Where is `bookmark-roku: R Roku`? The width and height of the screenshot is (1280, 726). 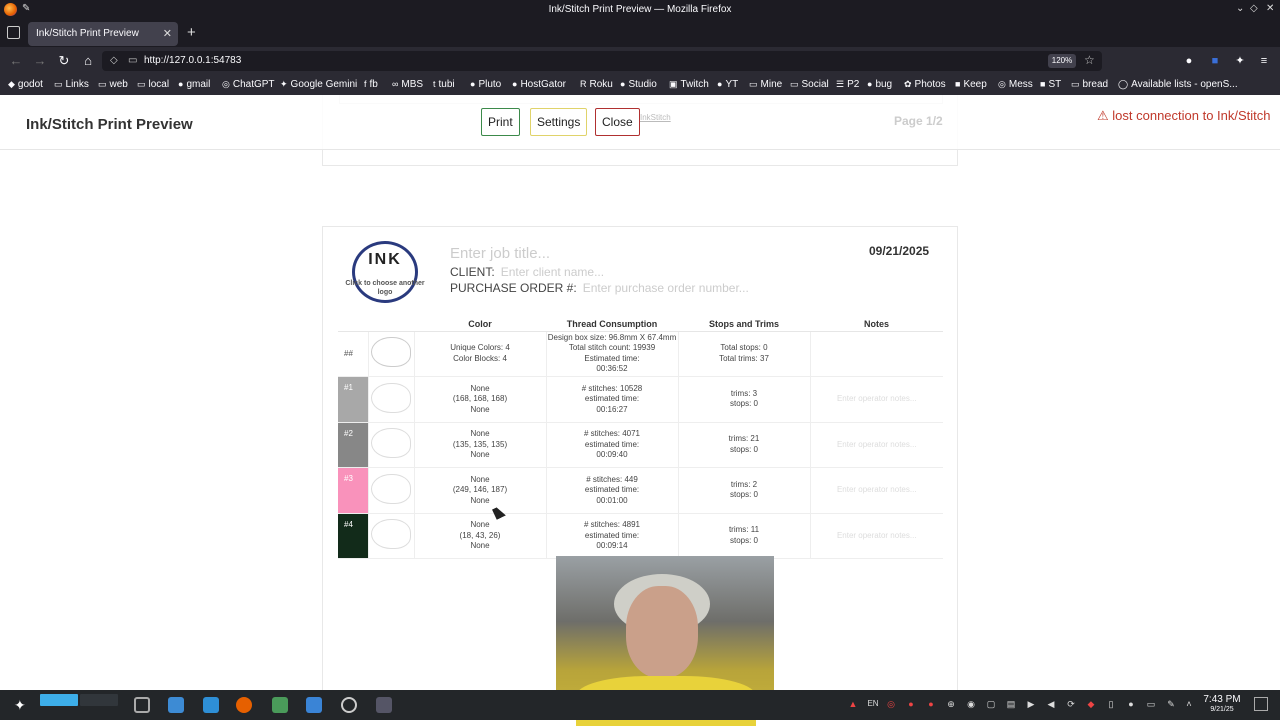
bookmark-roku: R Roku is located at coordinates (596, 84).